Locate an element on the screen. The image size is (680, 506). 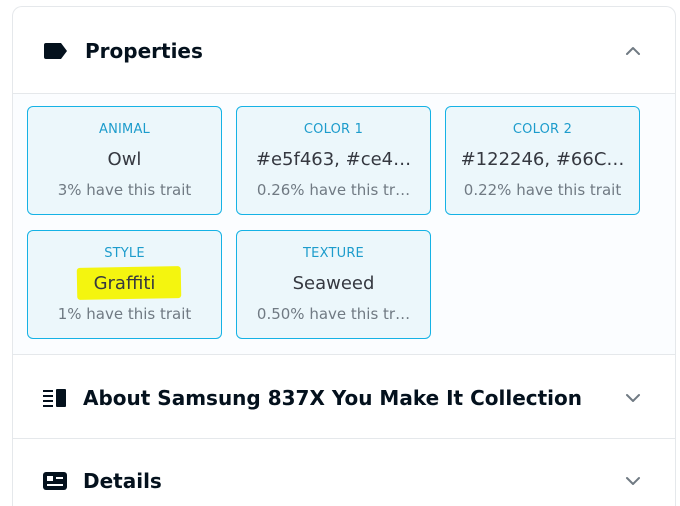
tag-icon is located at coordinates (56, 51).